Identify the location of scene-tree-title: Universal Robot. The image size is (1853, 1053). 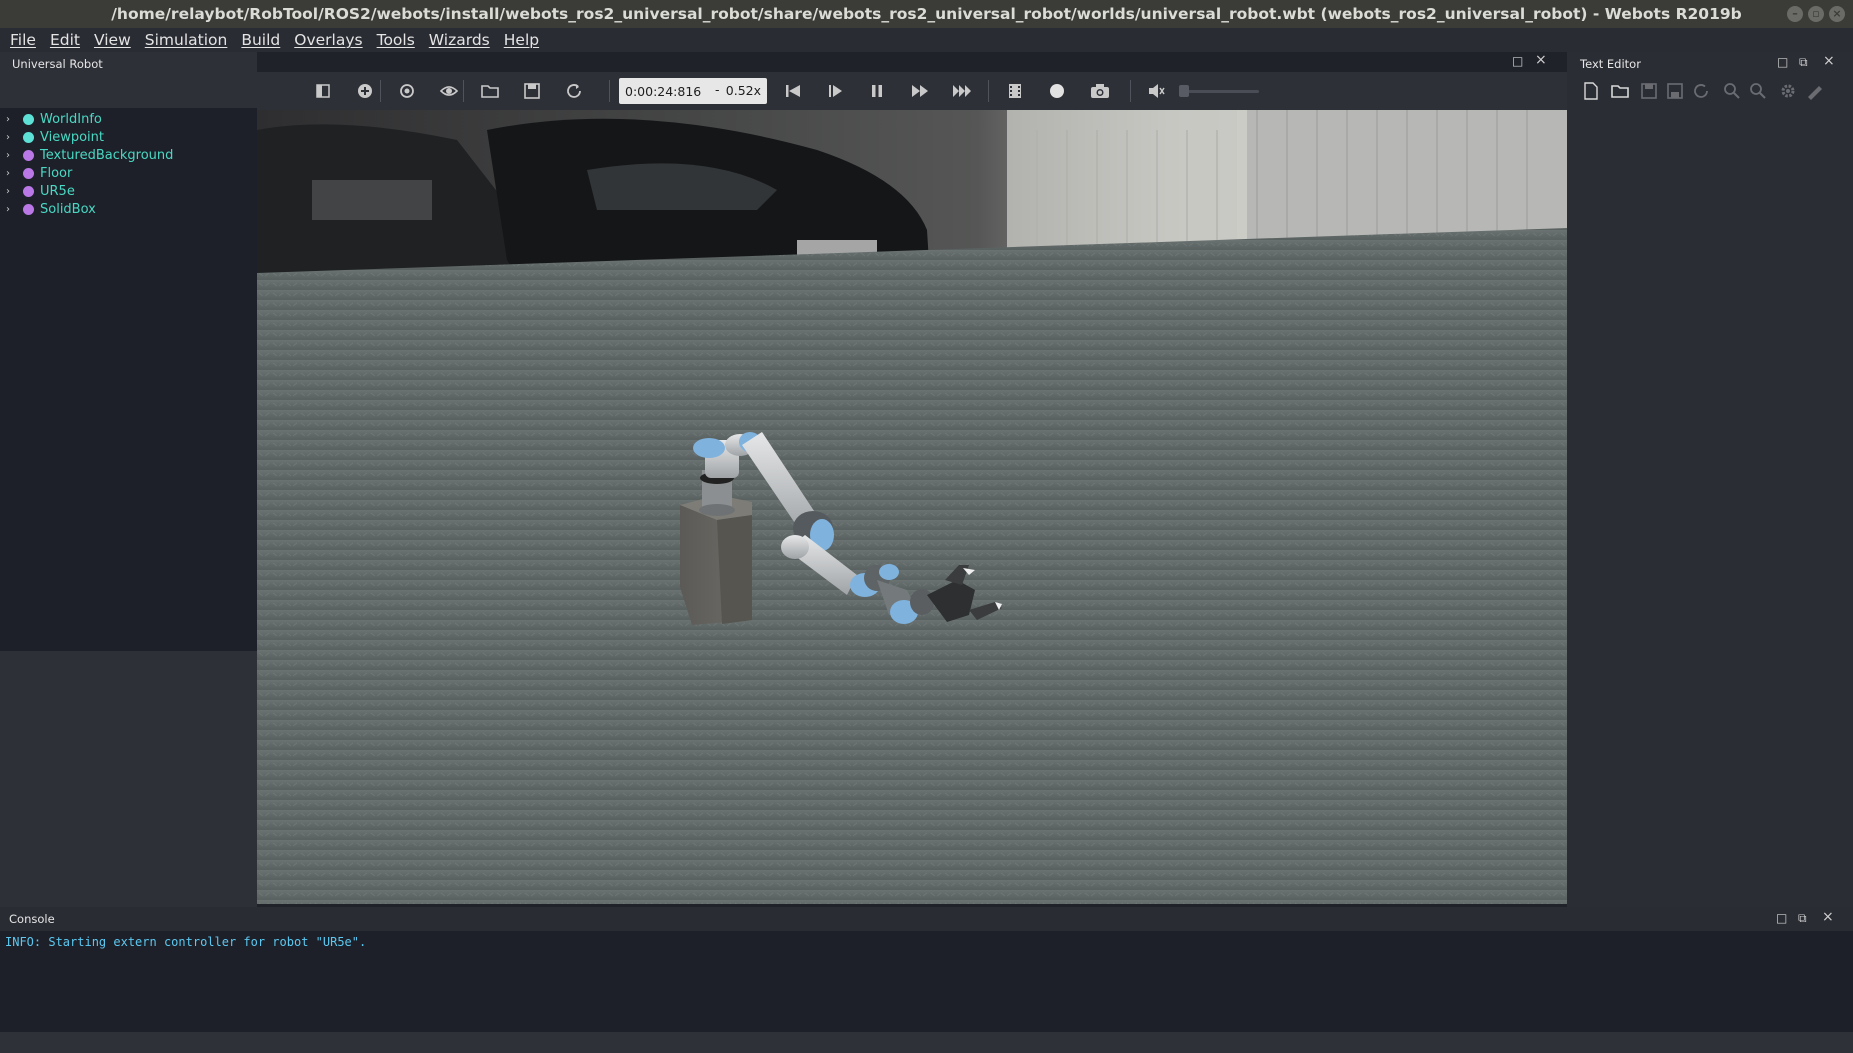
(57, 64).